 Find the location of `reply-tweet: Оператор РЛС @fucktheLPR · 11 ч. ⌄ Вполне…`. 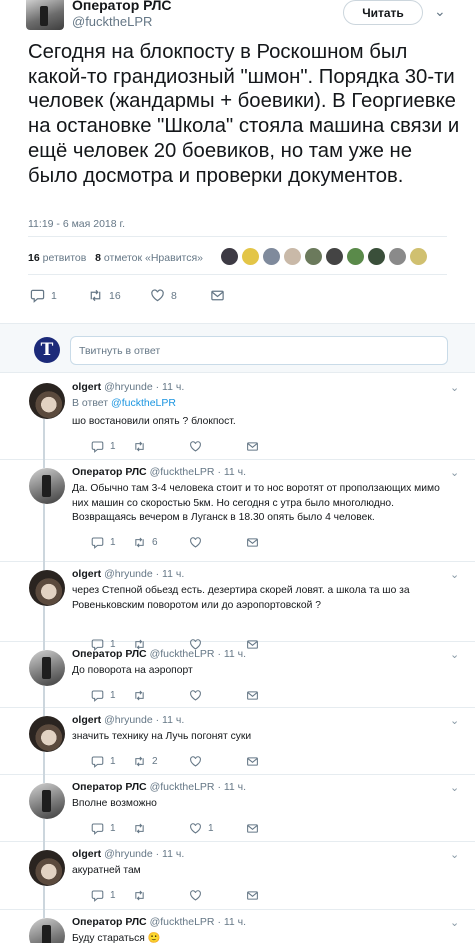

reply-tweet: Оператор РЛС @fucktheLPR · 11 ч. ⌄ Вполне… is located at coordinates (237, 808).